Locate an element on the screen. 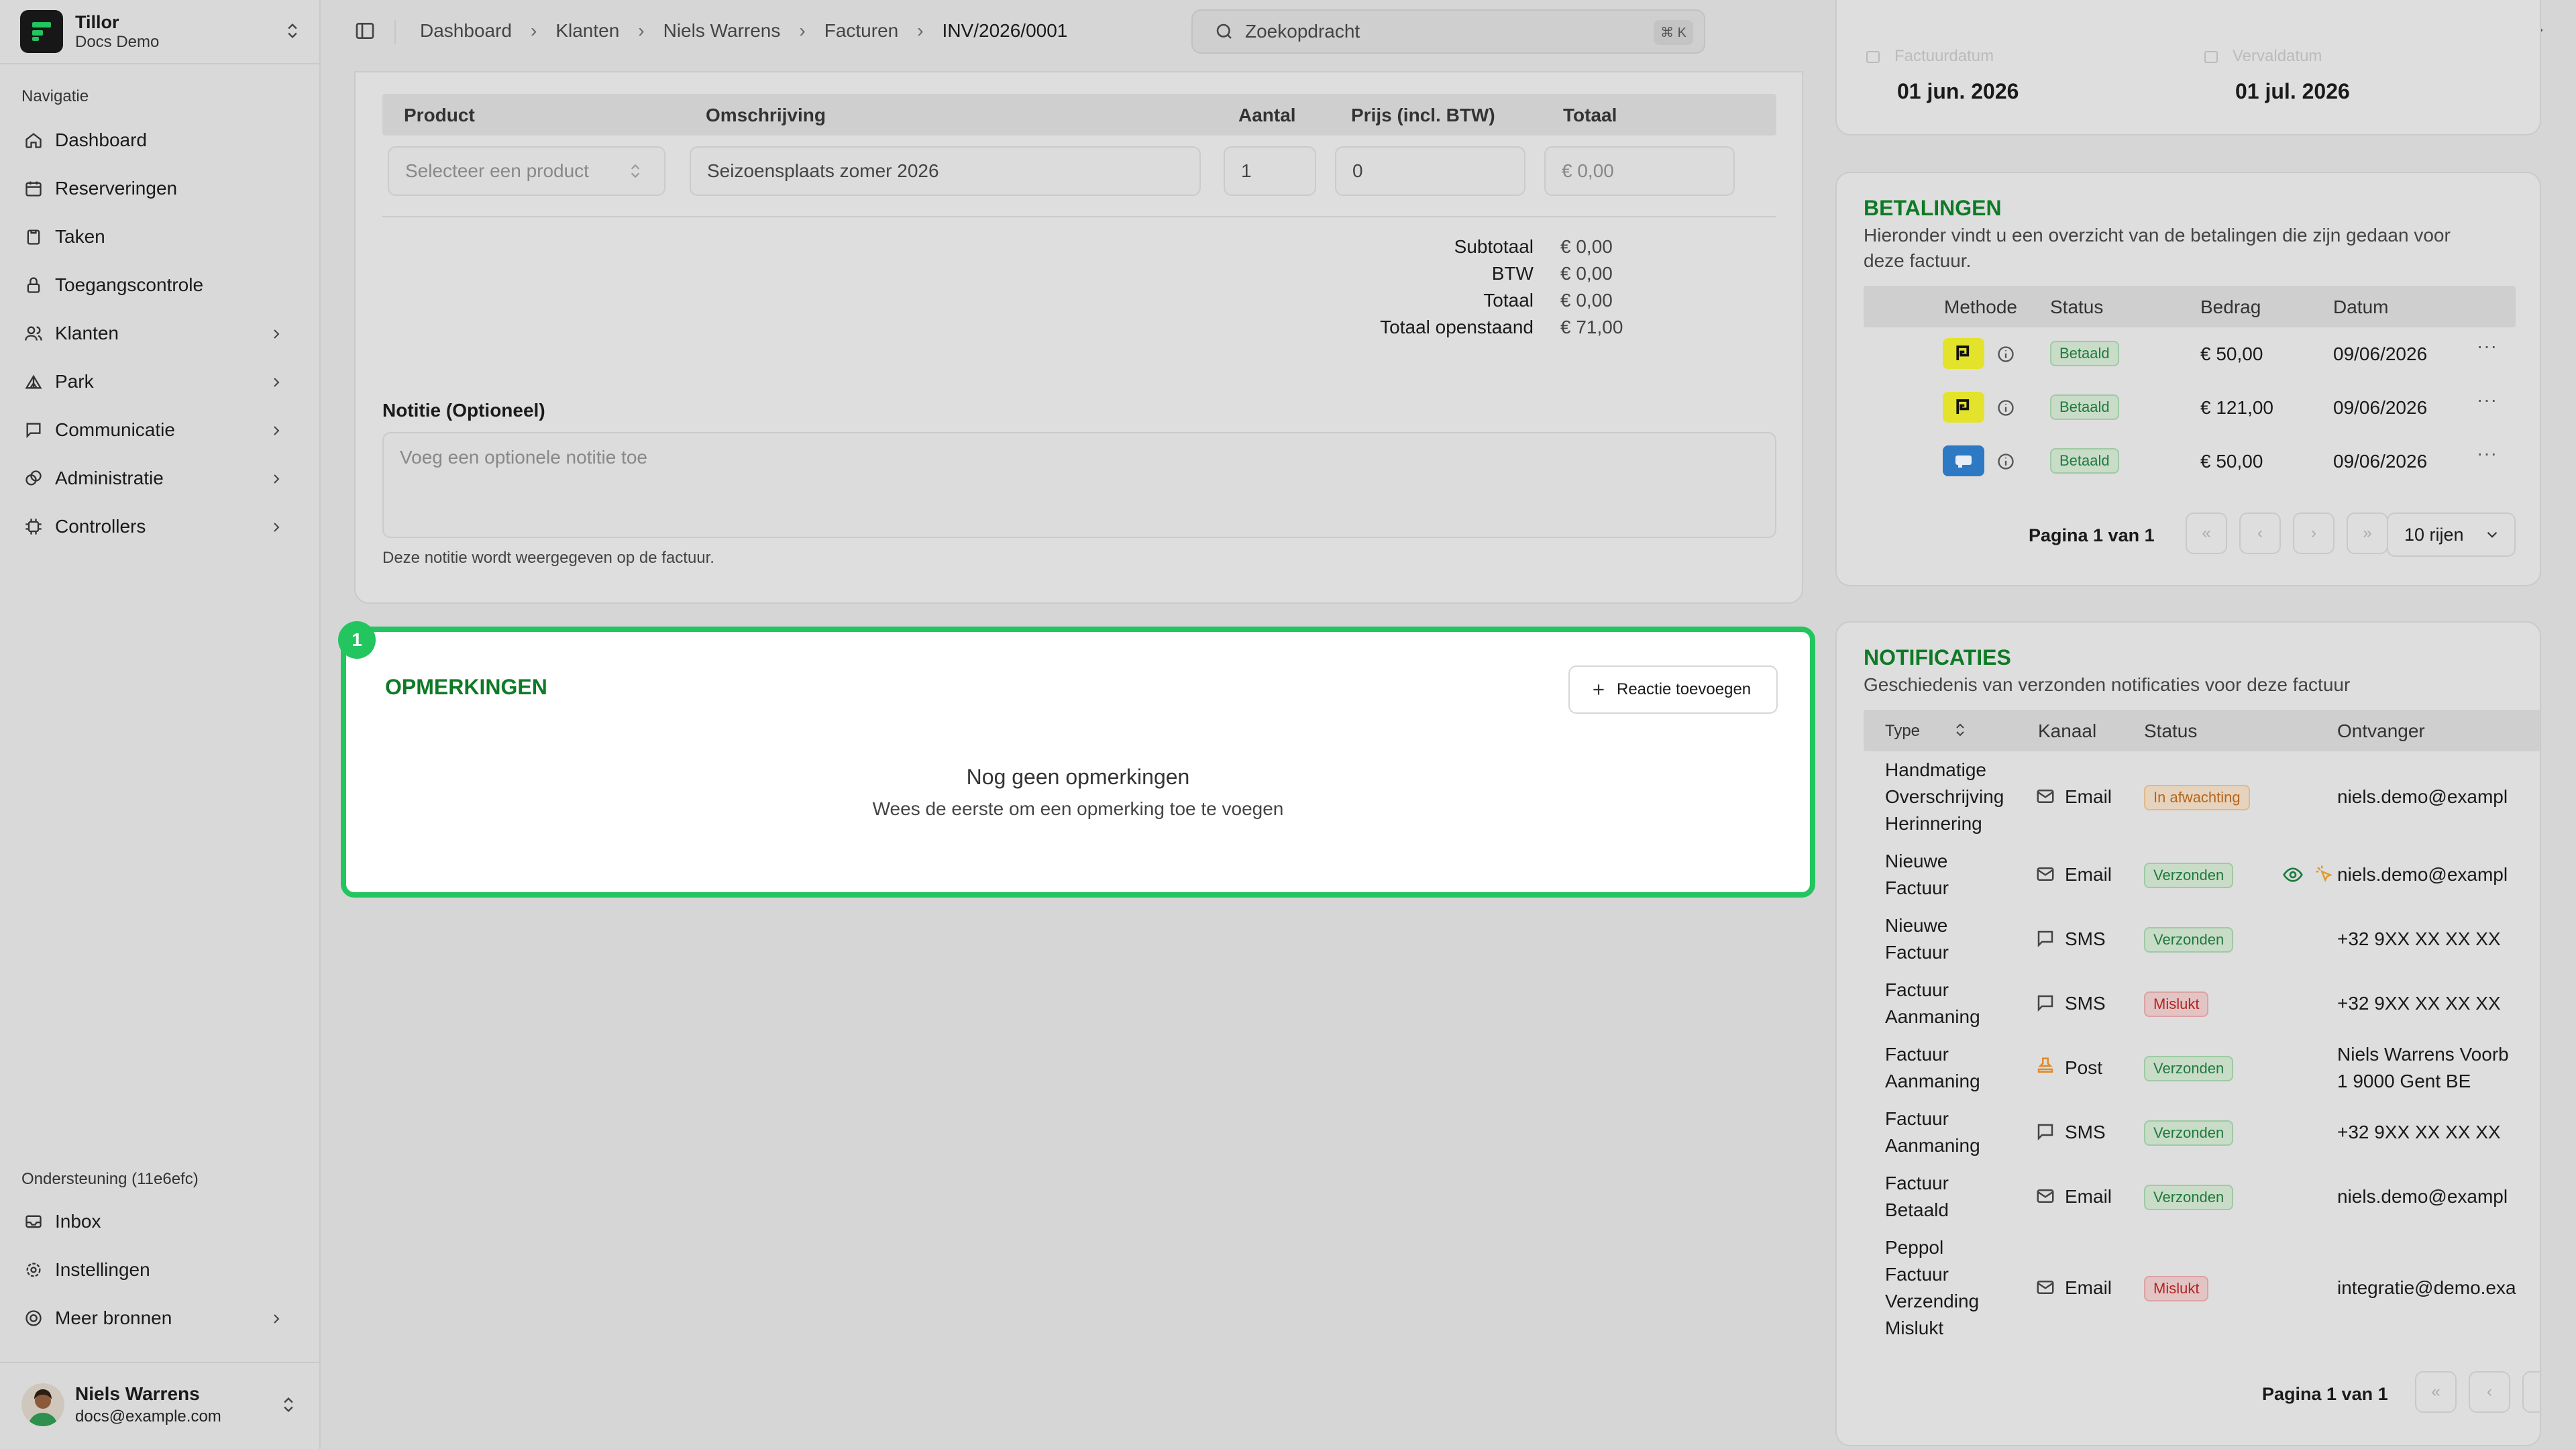 The image size is (2576, 1449). table-header: Type Kanaal Status Ontvanger is located at coordinates (2202, 730).